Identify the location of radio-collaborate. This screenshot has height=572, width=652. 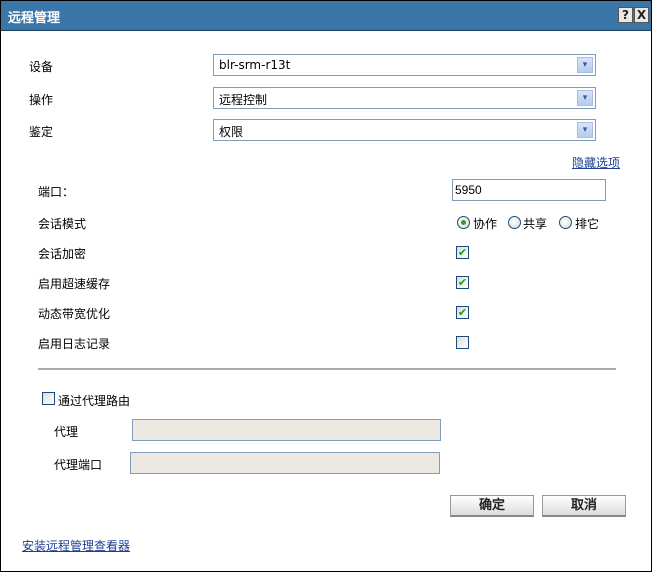
(463, 222).